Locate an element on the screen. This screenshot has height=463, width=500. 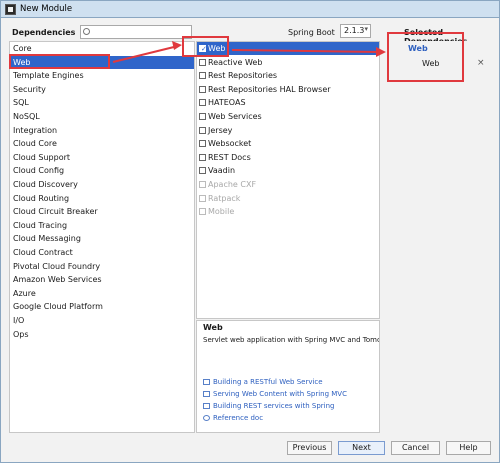
annotation-arrows is located at coordinates (249, 52).